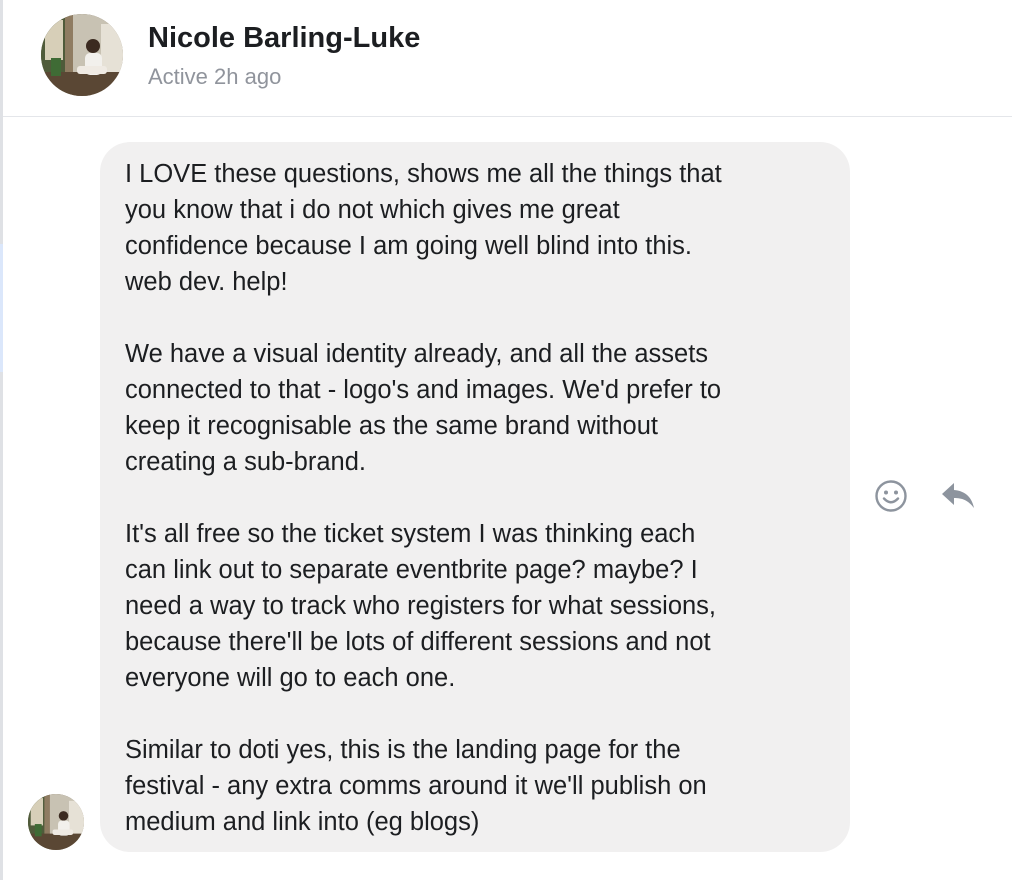  I want to click on reply-button, so click(958, 496).